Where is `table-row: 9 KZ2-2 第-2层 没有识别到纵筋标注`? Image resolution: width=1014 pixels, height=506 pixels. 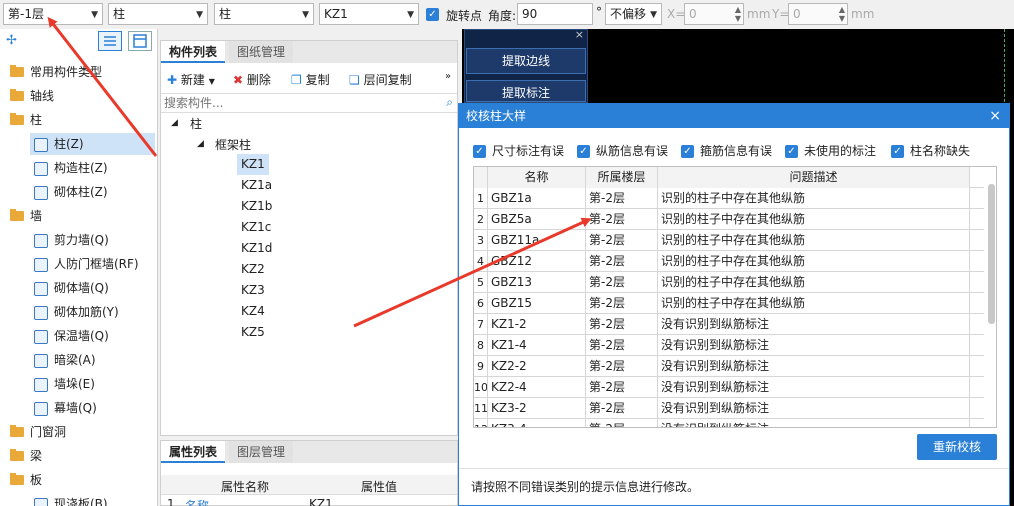 table-row: 9 KZ2-2 第-2层 没有识别到纵筋标注 is located at coordinates (729, 366).